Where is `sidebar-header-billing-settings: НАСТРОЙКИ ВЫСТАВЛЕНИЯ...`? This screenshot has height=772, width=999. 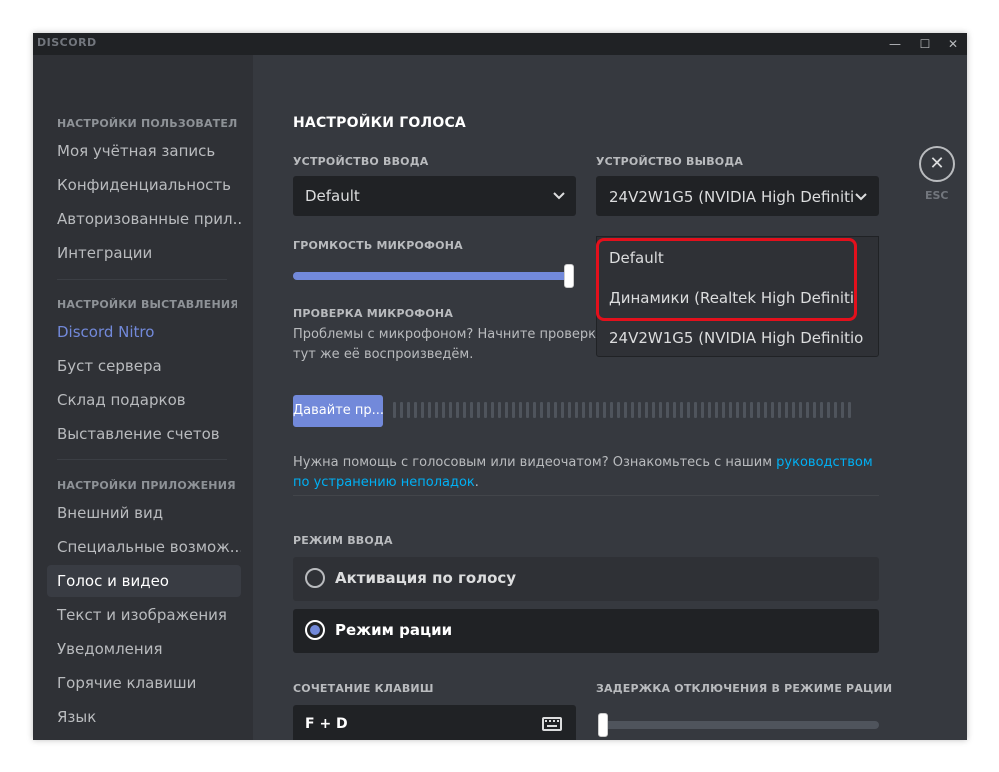 sidebar-header-billing-settings: НАСТРОЙКИ ВЫСТАВЛЕНИЯ... is located at coordinates (147, 304).